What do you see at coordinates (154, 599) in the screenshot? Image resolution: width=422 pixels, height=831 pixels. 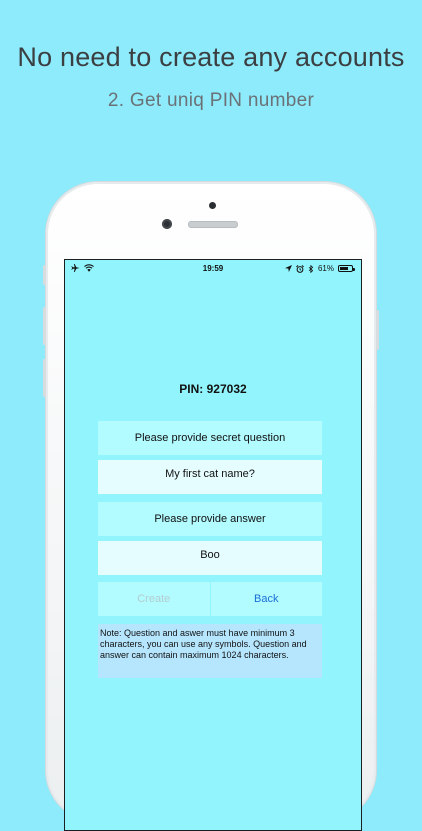 I see `create-button: Create` at bounding box center [154, 599].